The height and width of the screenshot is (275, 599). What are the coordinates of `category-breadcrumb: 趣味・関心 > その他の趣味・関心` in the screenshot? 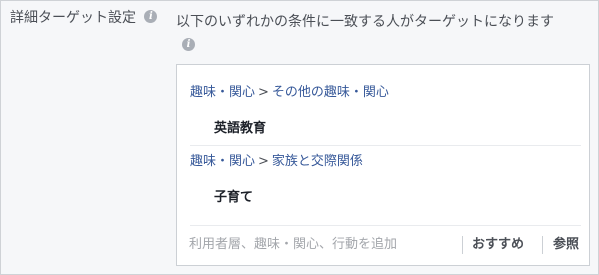 It's located at (289, 93).